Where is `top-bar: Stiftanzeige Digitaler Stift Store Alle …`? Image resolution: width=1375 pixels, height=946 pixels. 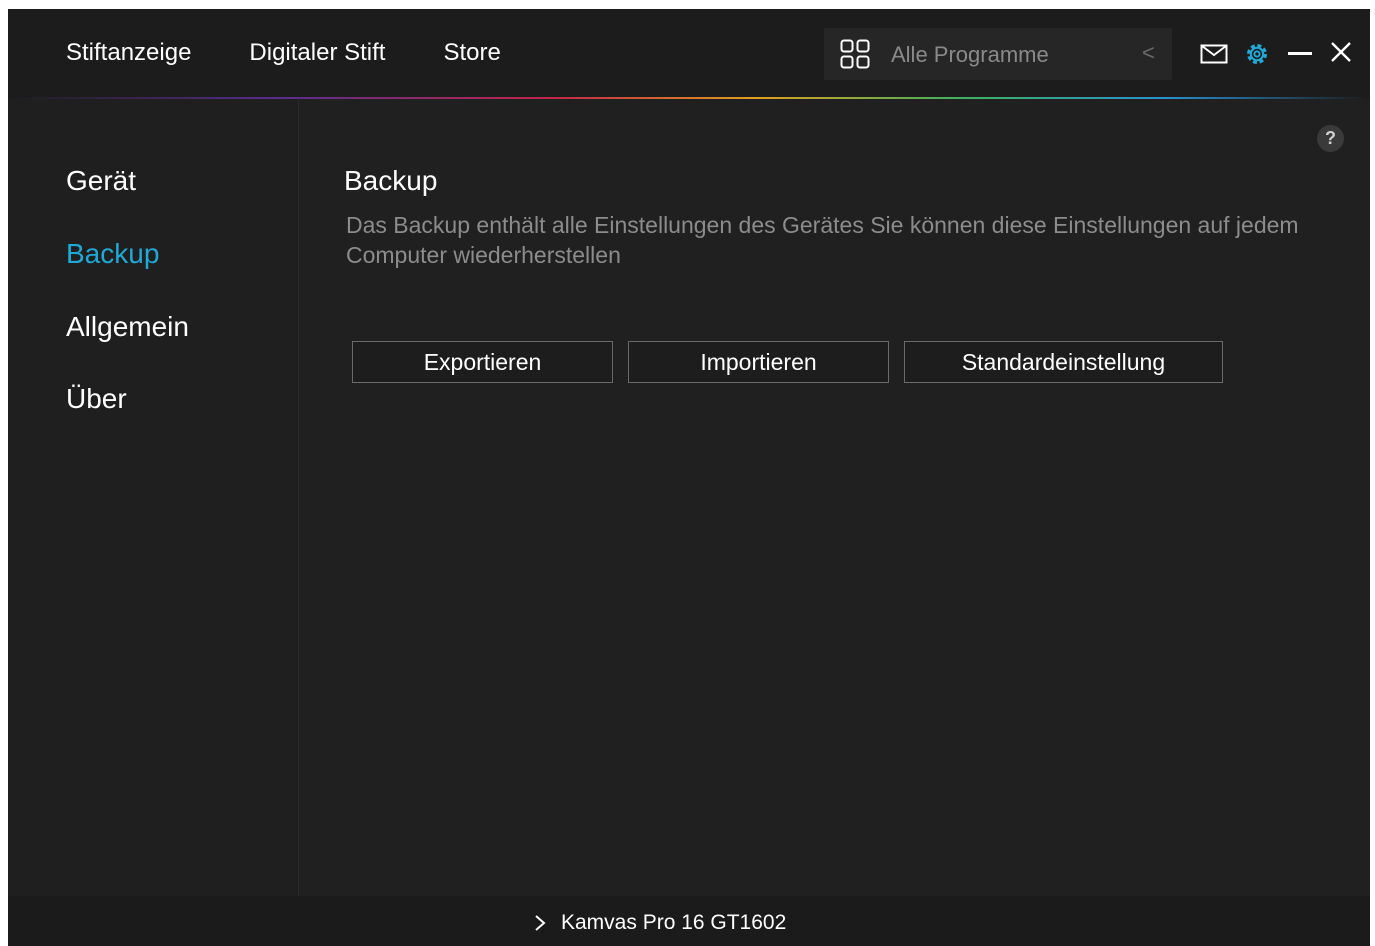 top-bar: Stiftanzeige Digitaler Stift Store Alle … is located at coordinates (689, 53).